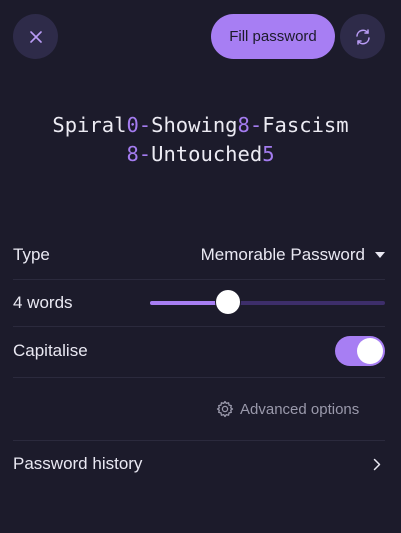  I want to click on password-word: Fascism, so click(305, 125).